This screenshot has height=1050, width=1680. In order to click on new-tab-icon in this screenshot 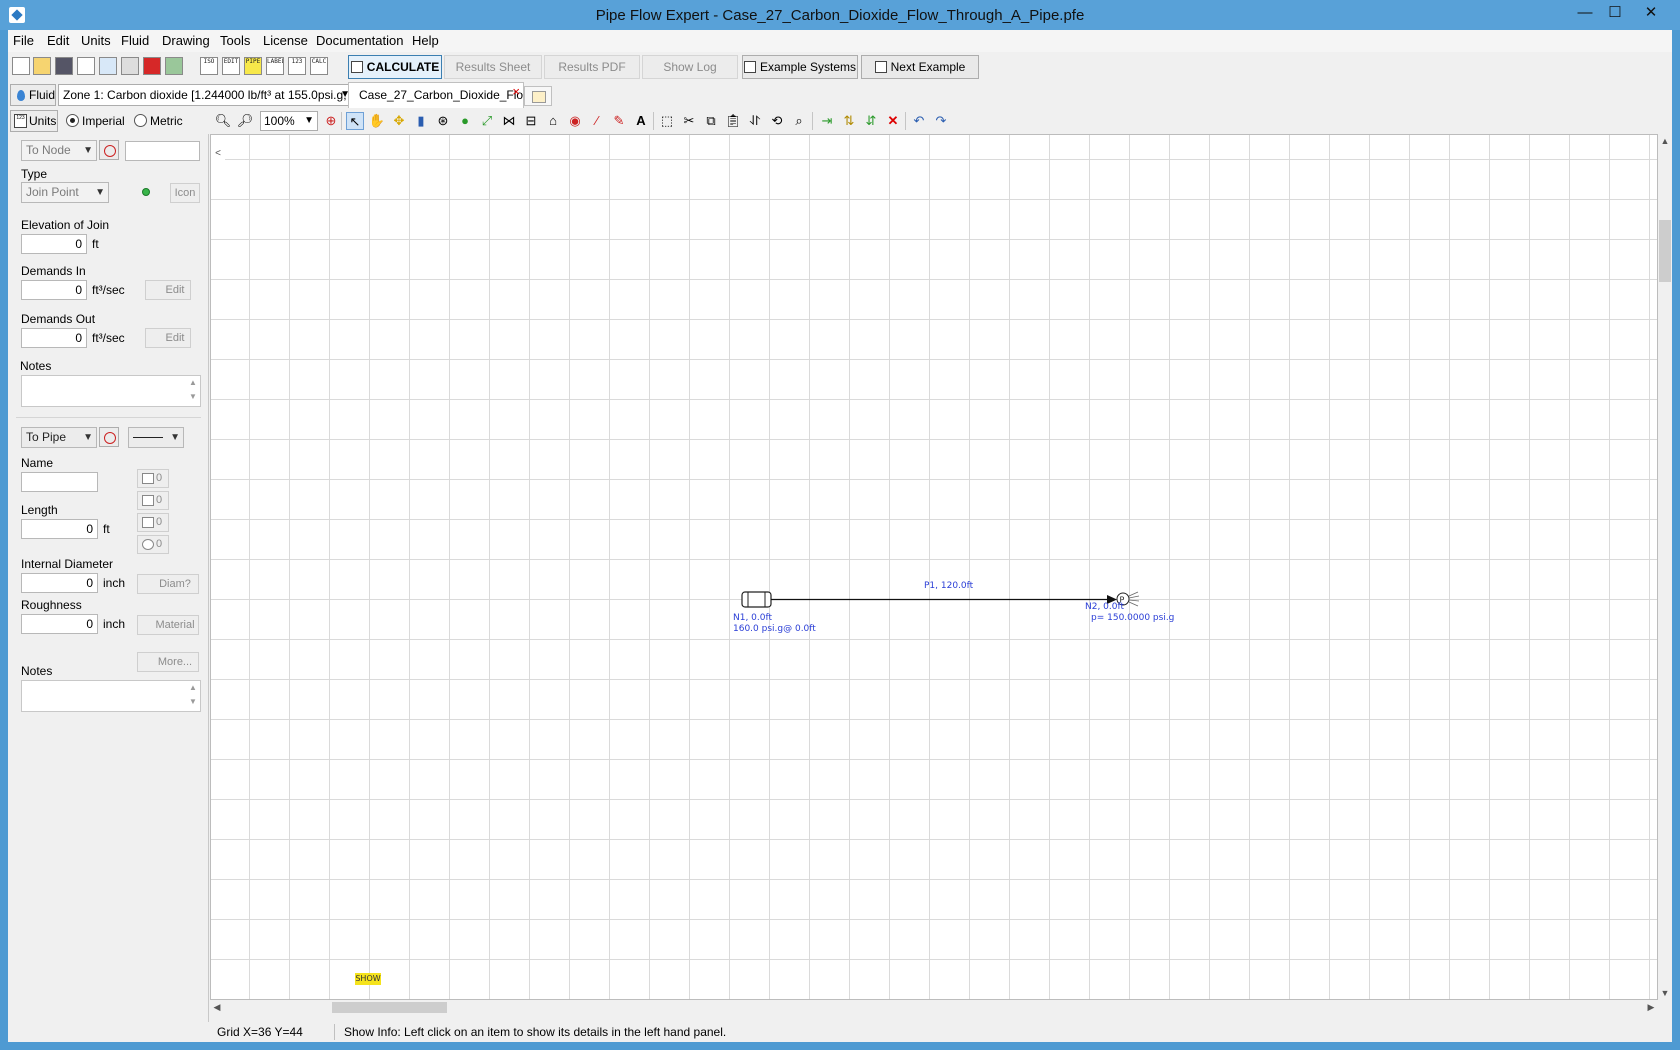, I will do `click(538, 96)`.